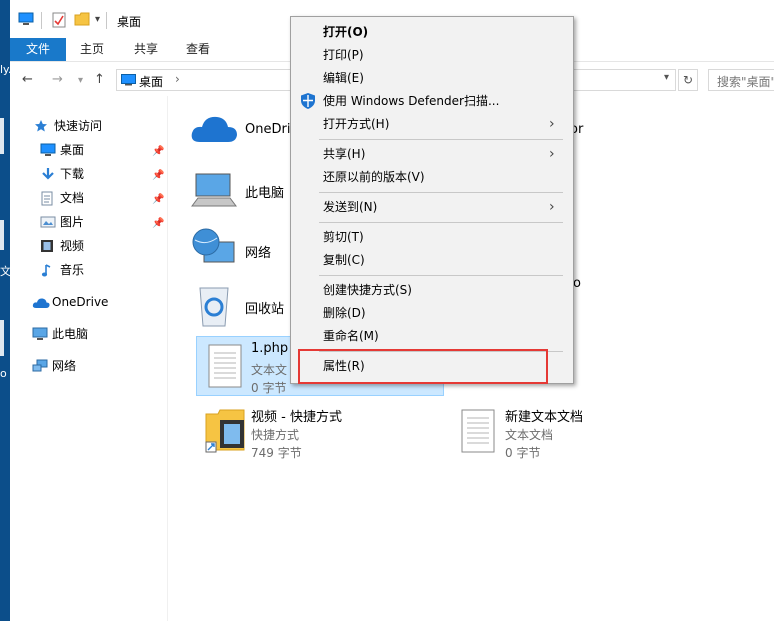 The image size is (774, 621). Describe the element at coordinates (27, 79) in the screenshot. I see `back-arrow-icon: ←` at that location.